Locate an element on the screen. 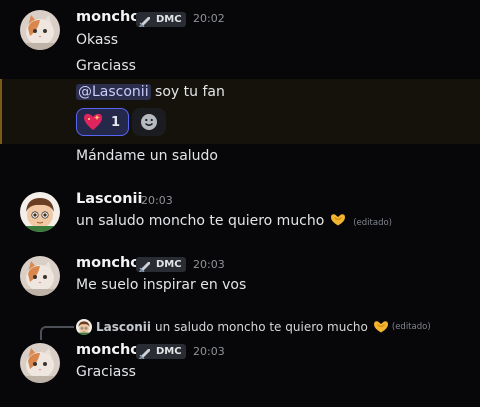 The width and height of the screenshot is (480, 407). reply-connector is located at coordinates (57, 333).